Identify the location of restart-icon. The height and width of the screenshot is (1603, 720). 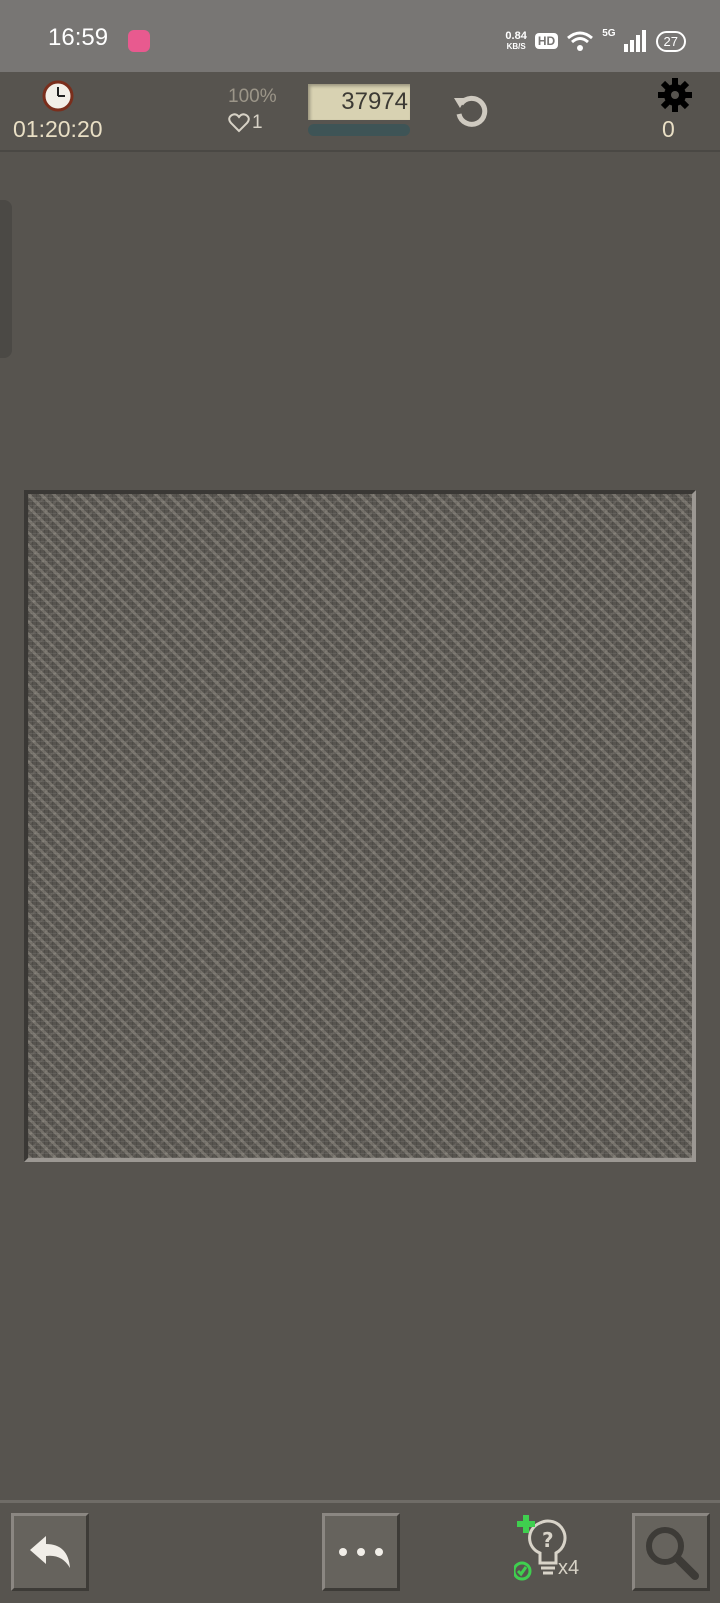
(471, 111).